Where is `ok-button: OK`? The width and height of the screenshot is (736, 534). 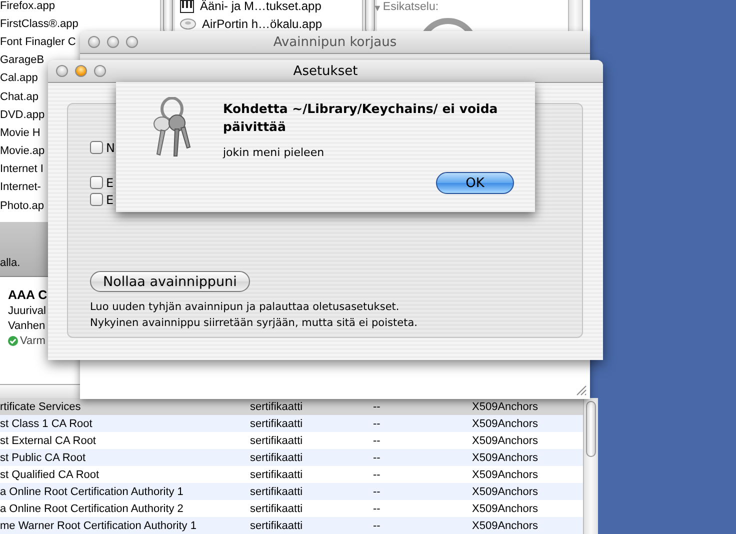
ok-button: OK is located at coordinates (475, 183).